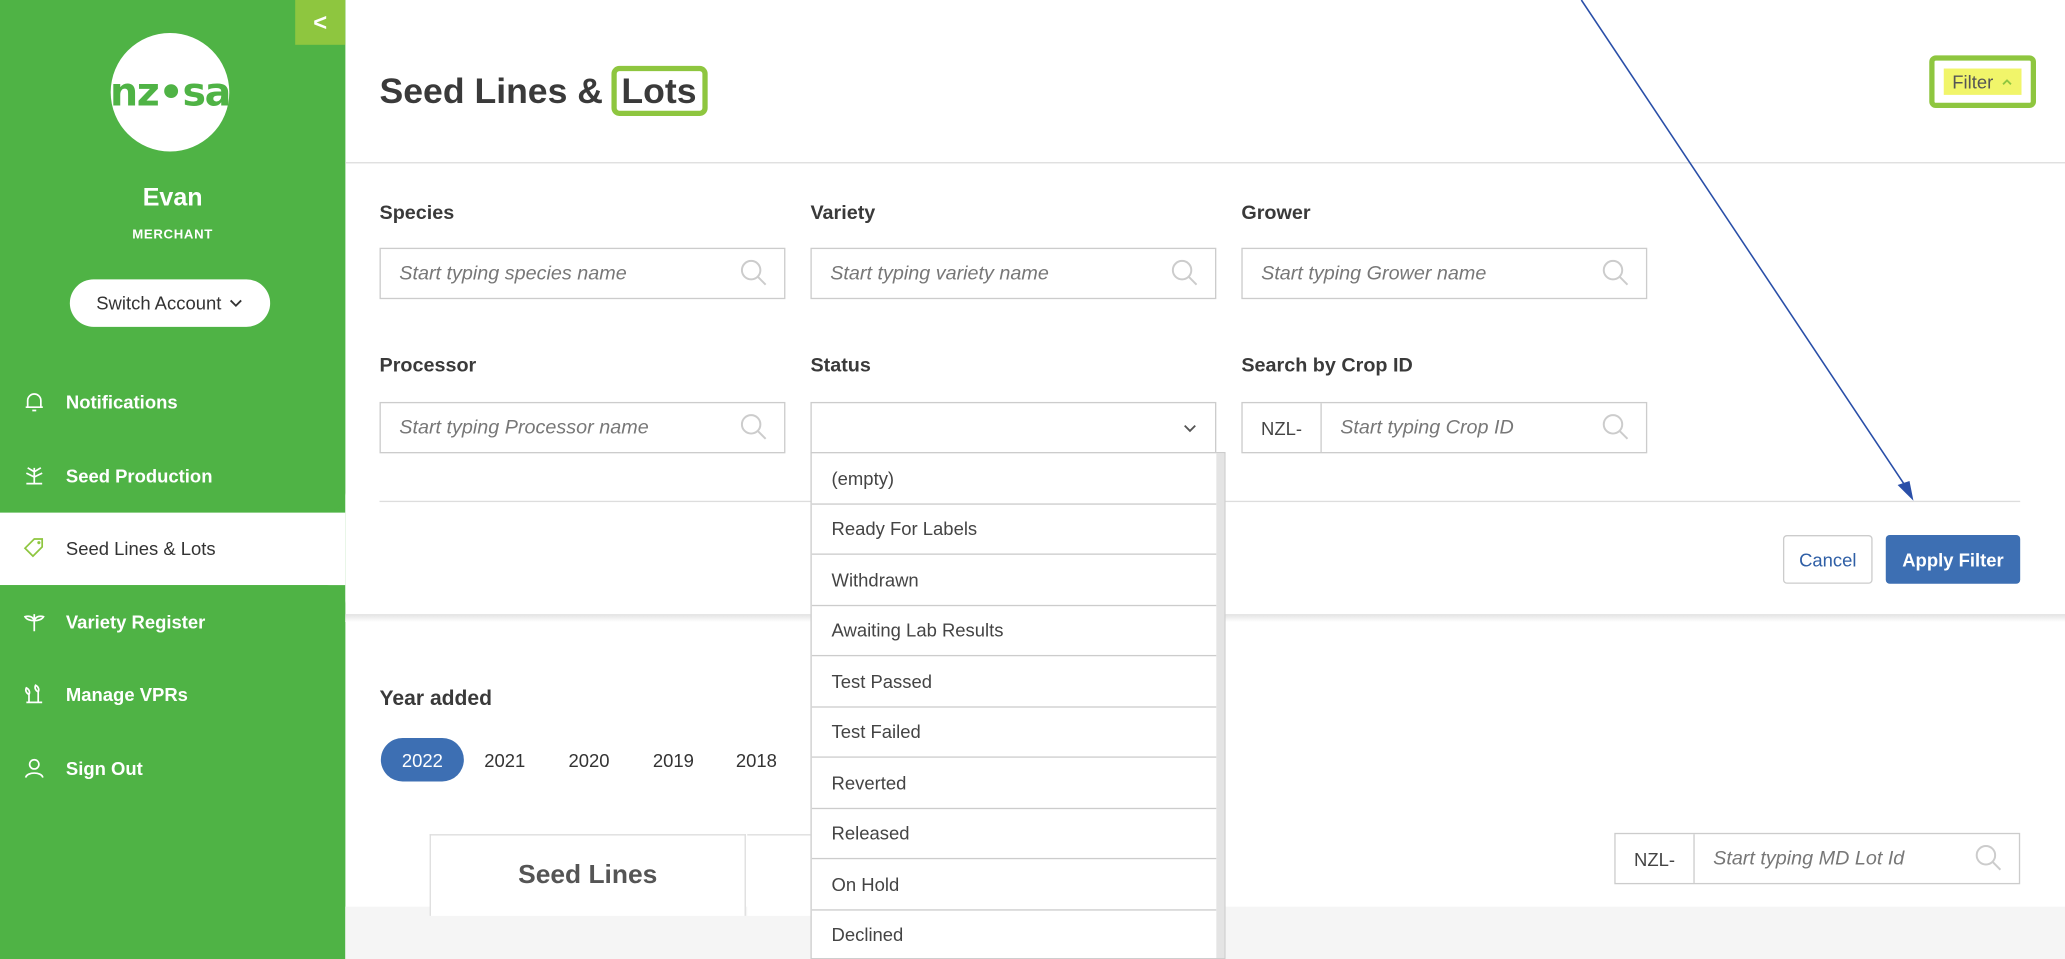  I want to click on status-label: Status, so click(840, 365).